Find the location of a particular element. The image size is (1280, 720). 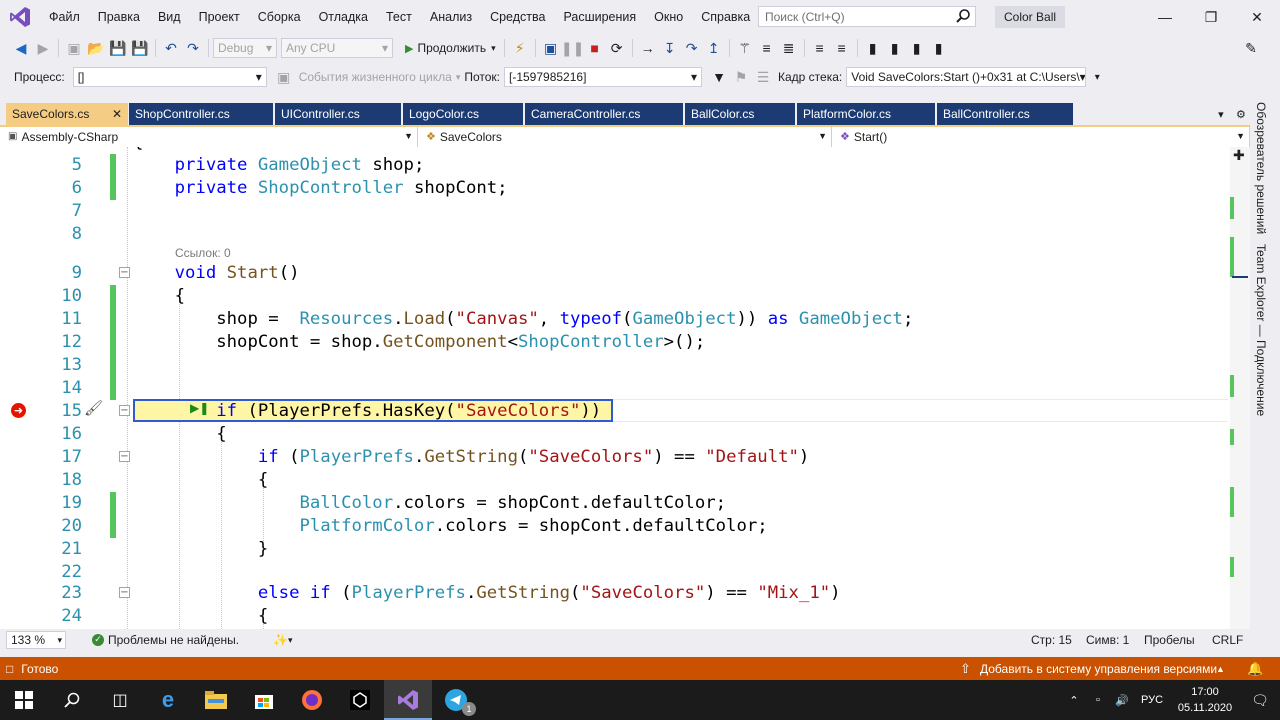

team-explorer-tab: Team Explorer — Подключение is located at coordinates (1261, 330).